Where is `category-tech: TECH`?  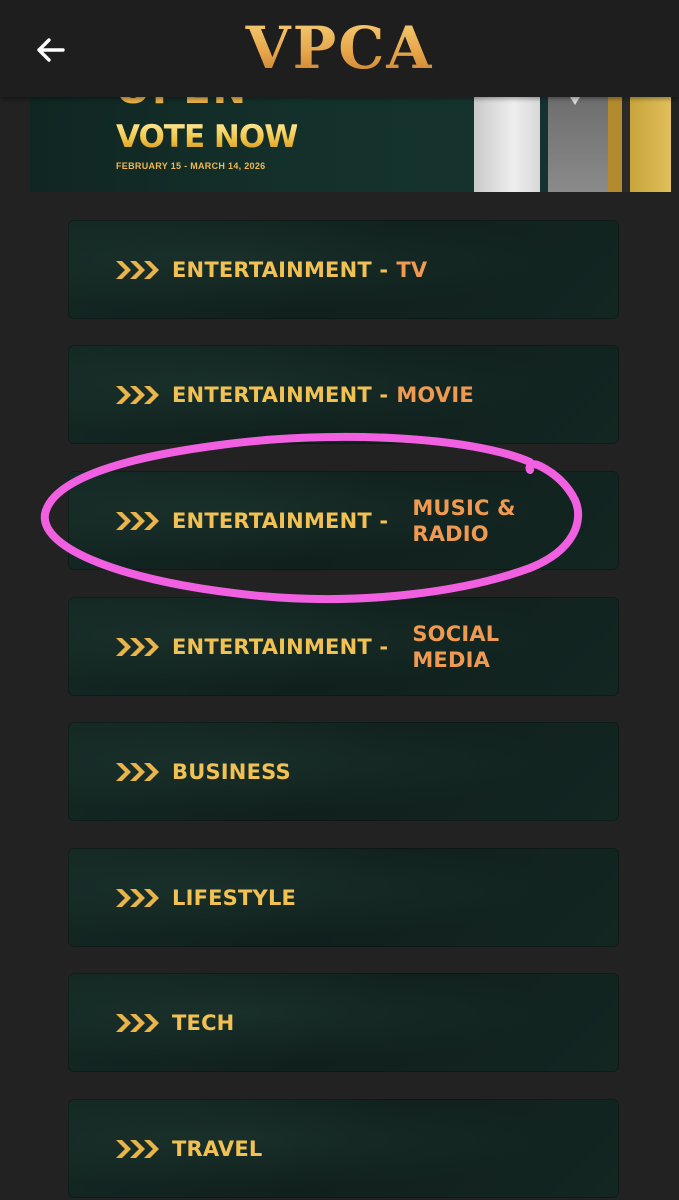 category-tech: TECH is located at coordinates (343, 1022).